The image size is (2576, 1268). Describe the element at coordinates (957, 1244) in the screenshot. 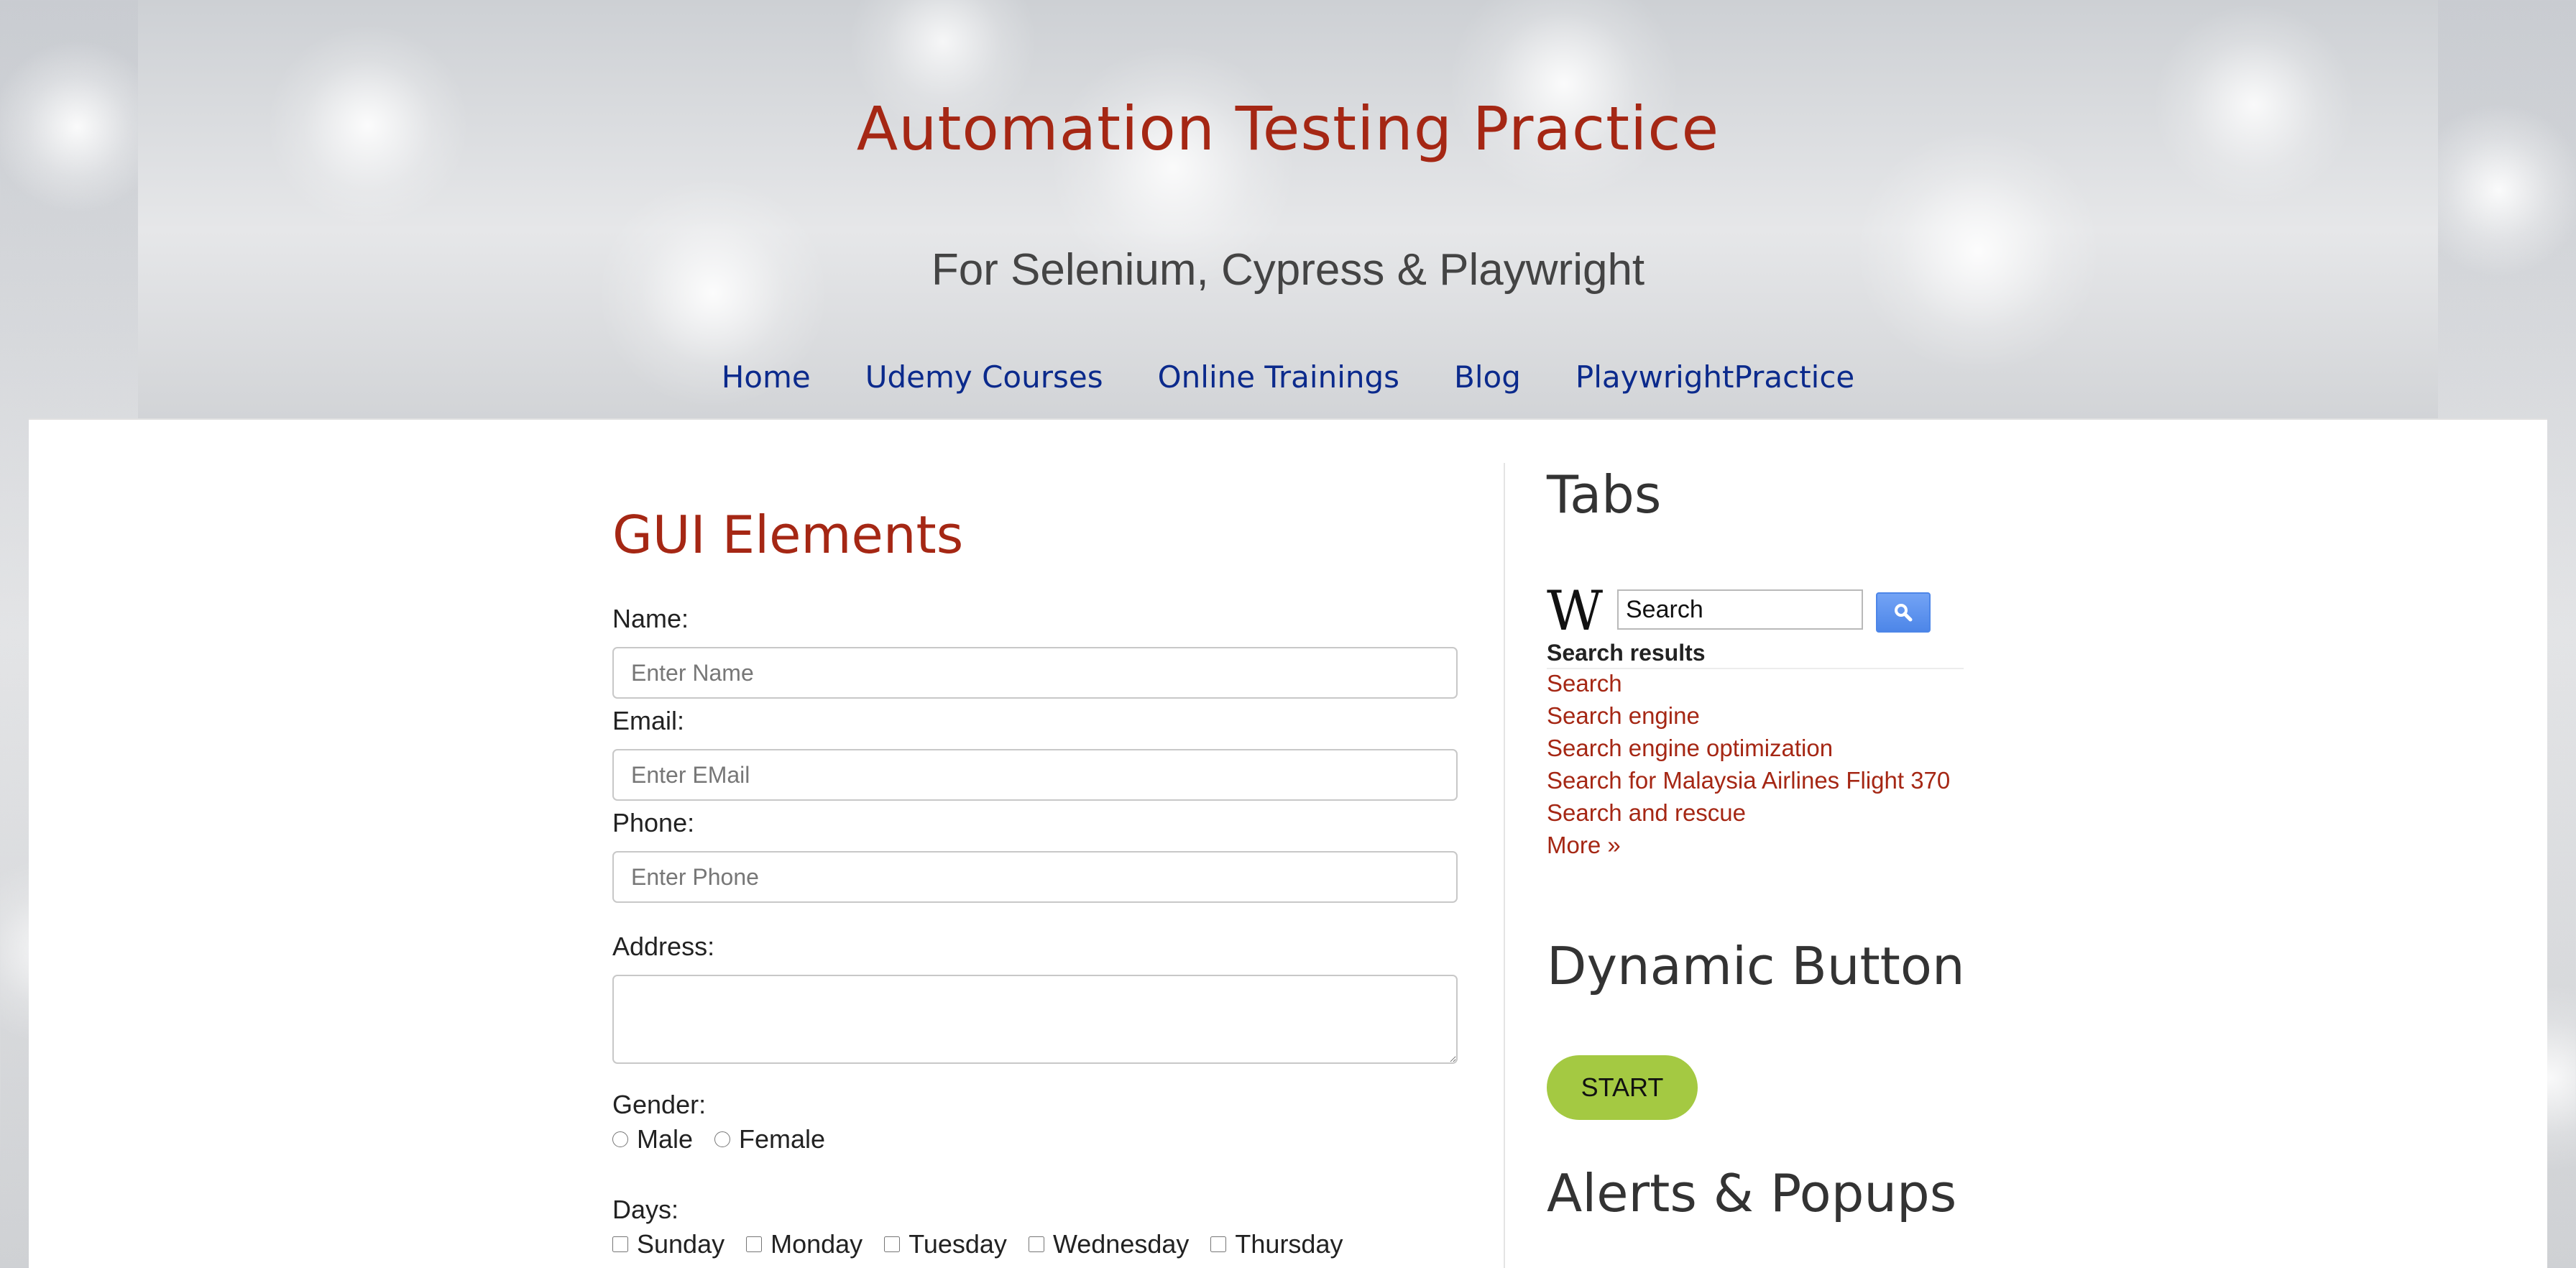

I see `day-tuesday-label: Tuesday` at that location.